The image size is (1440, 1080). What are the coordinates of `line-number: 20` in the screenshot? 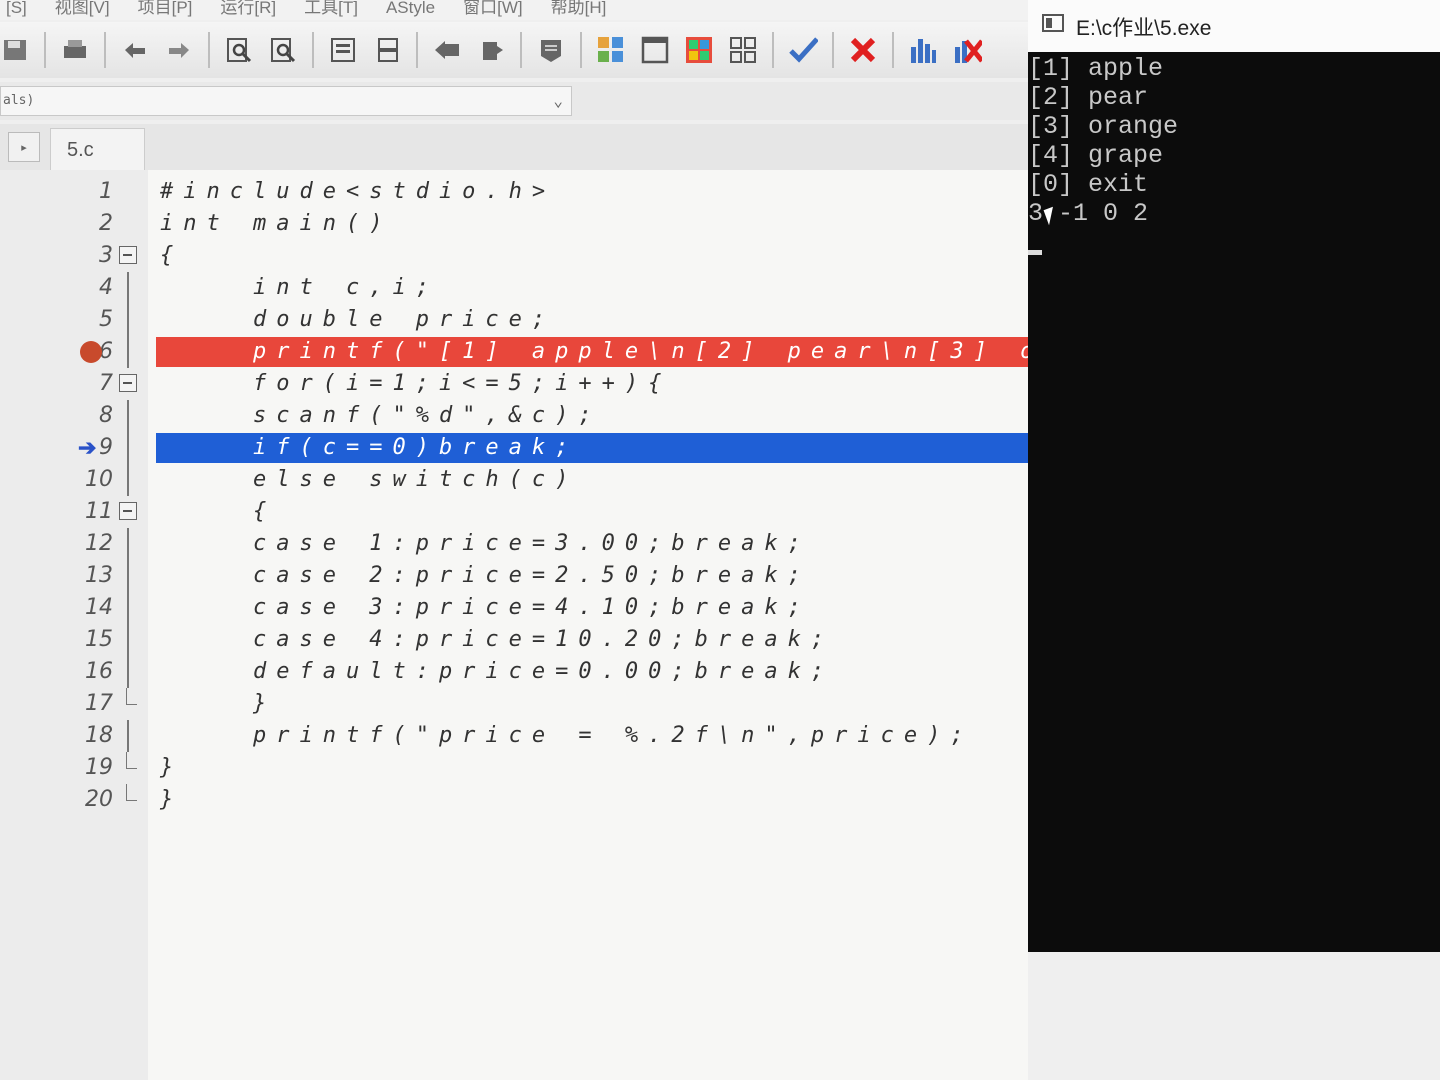 It's located at (84, 800).